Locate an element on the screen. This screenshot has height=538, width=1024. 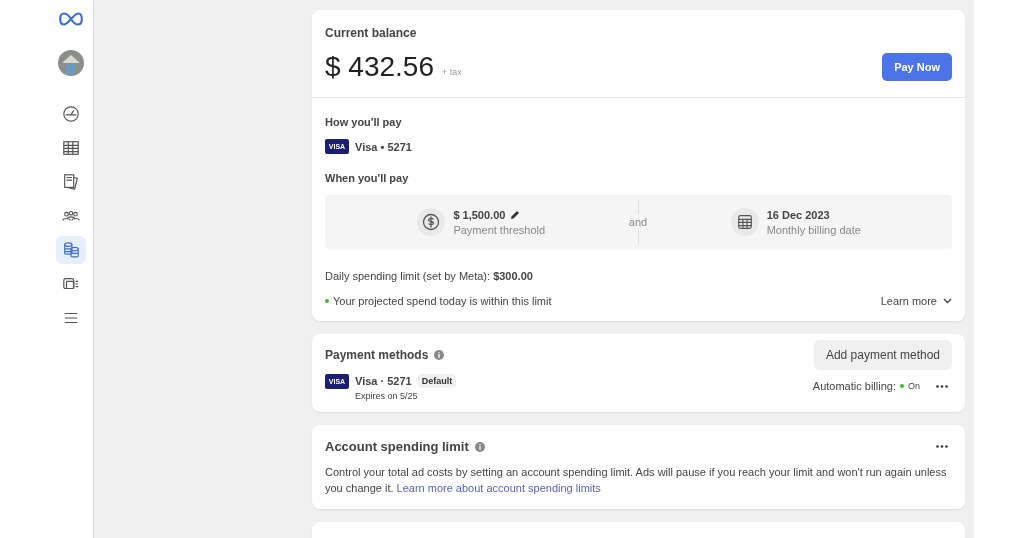
gauge-icon is located at coordinates (71, 114).